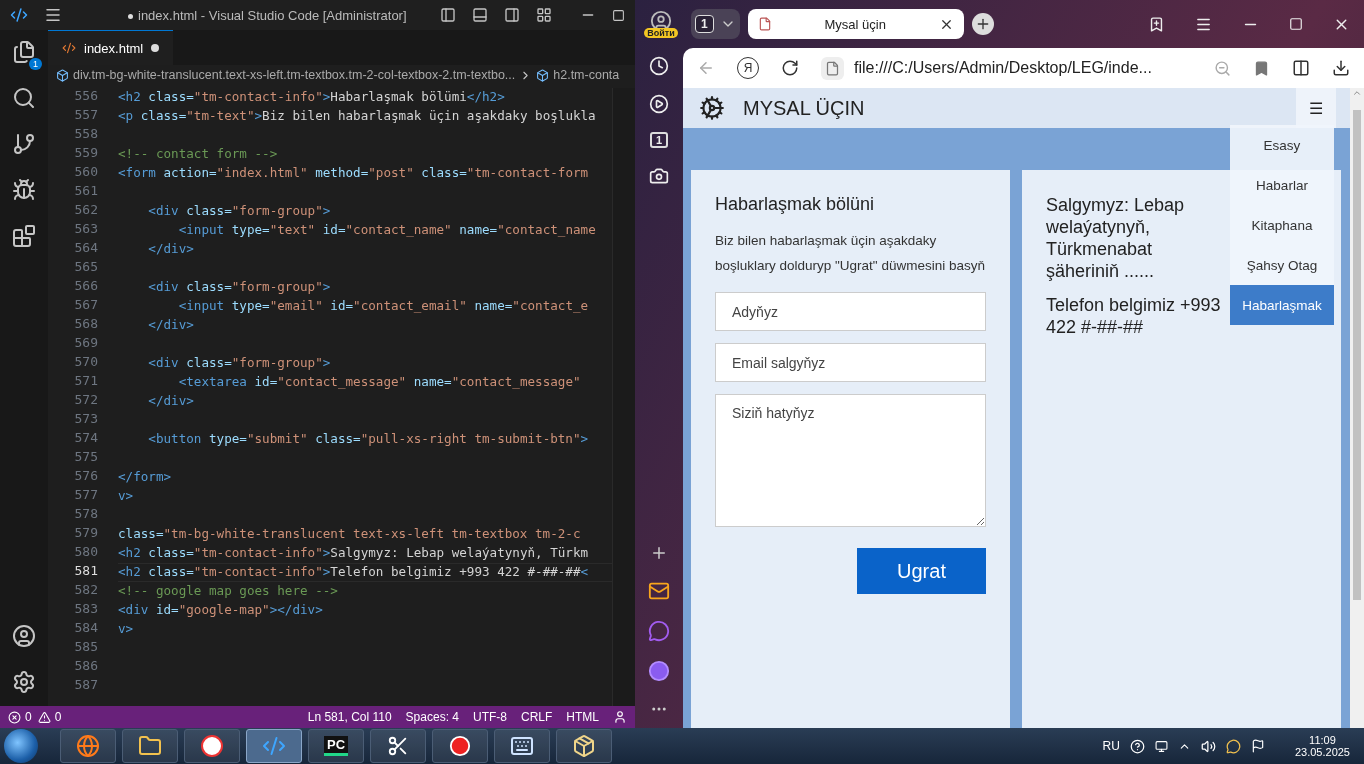 The height and width of the screenshot is (764, 1364). Describe the element at coordinates (1282, 305) in the screenshot. I see `menu-item: Habarlaşmak` at that location.